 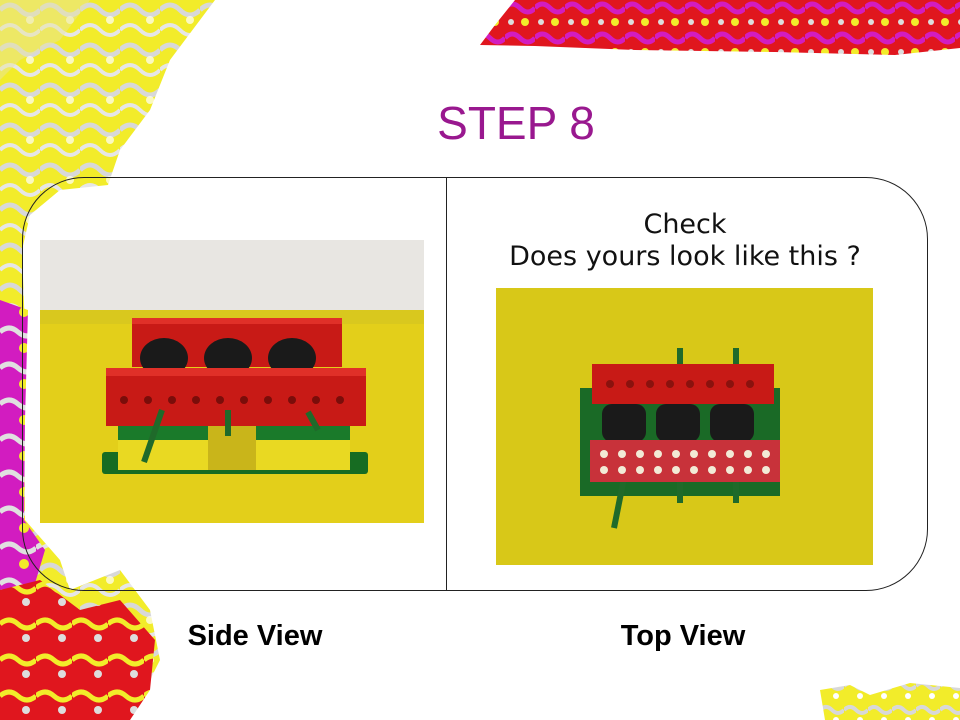 I want to click on check-prompt: Check Does yours look like this ?, so click(x=685, y=241).